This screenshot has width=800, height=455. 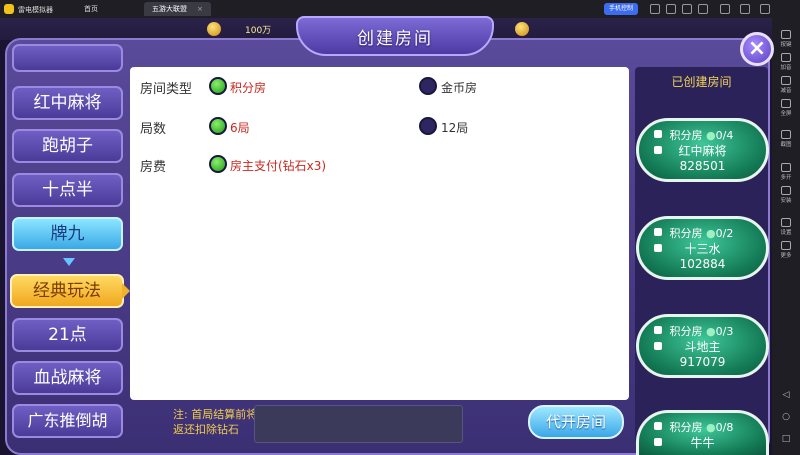 What do you see at coordinates (655, 9) in the screenshot?
I see `gamepad-icon` at bounding box center [655, 9].